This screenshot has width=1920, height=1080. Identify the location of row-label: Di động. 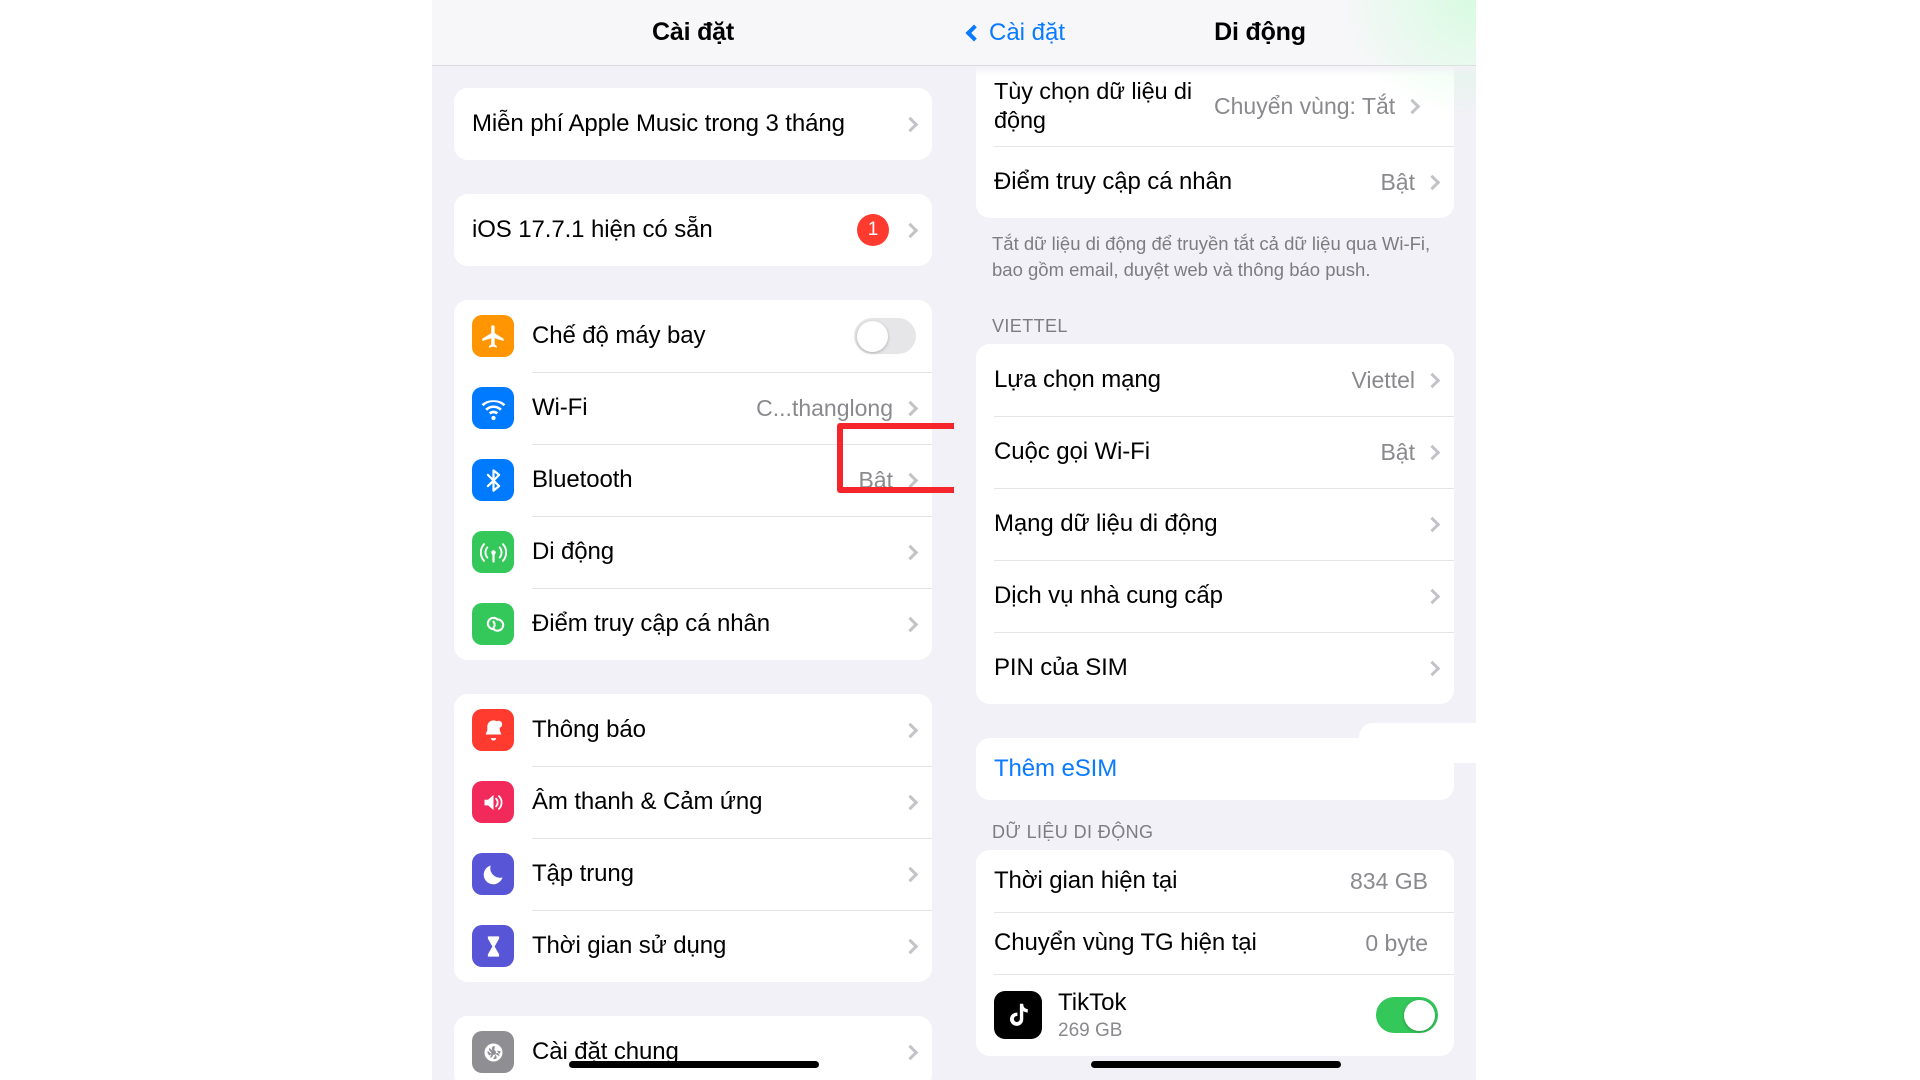
(573, 552).